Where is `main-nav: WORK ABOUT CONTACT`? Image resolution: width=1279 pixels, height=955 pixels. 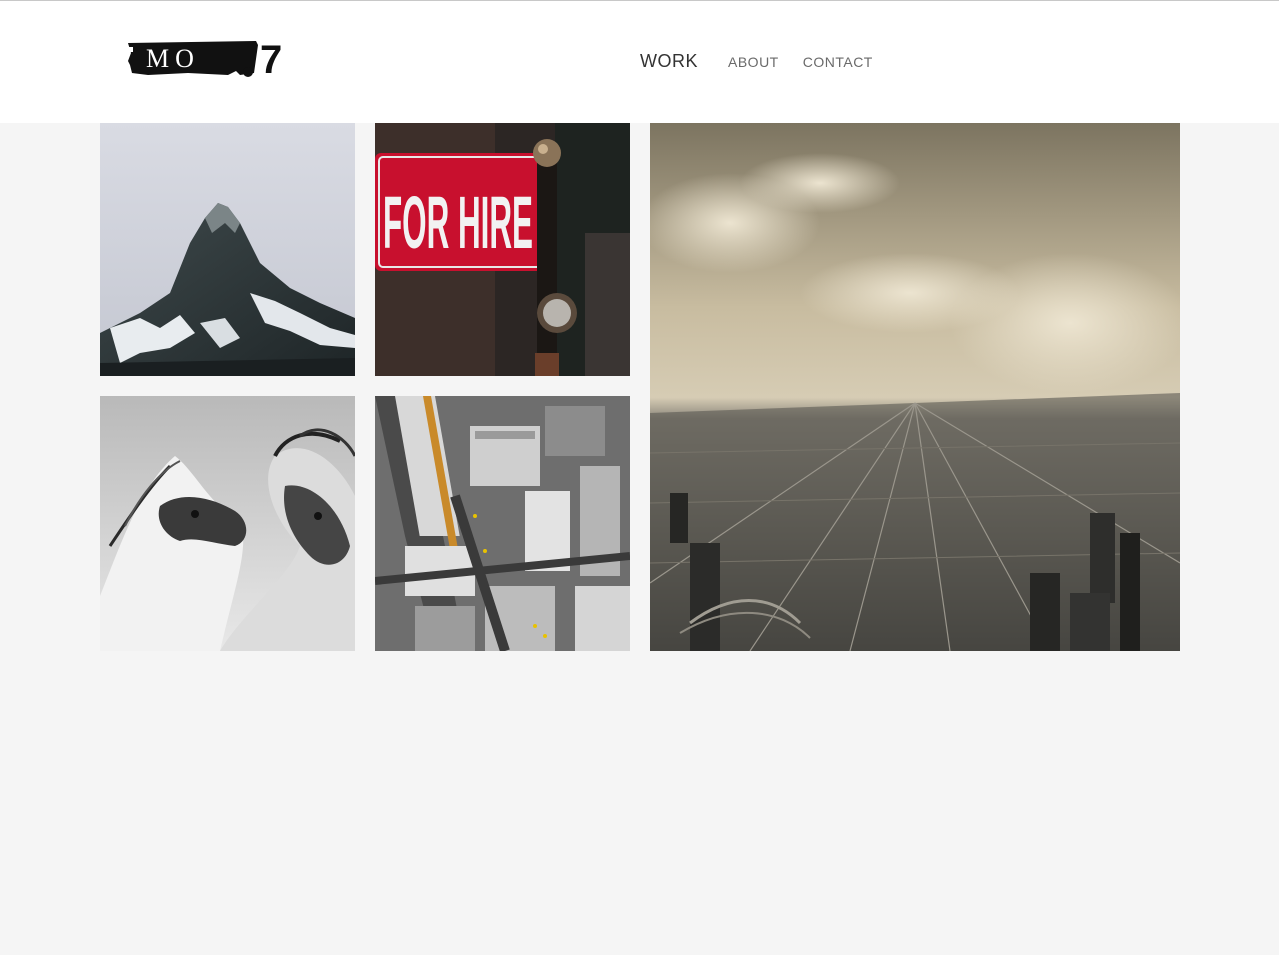 main-nav: WORK ABOUT CONTACT is located at coordinates (768, 61).